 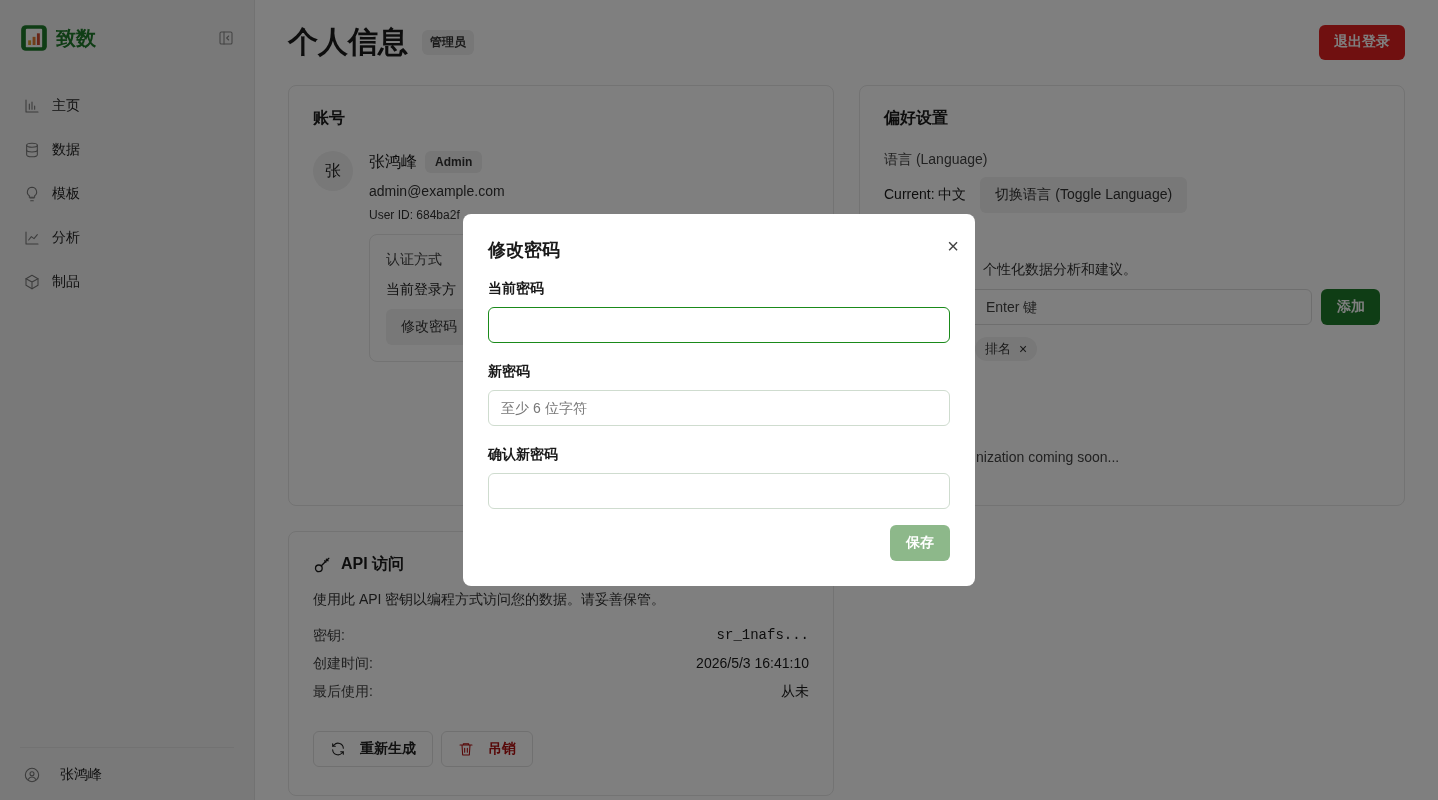 I want to click on role-badge: Admin, so click(x=454, y=162).